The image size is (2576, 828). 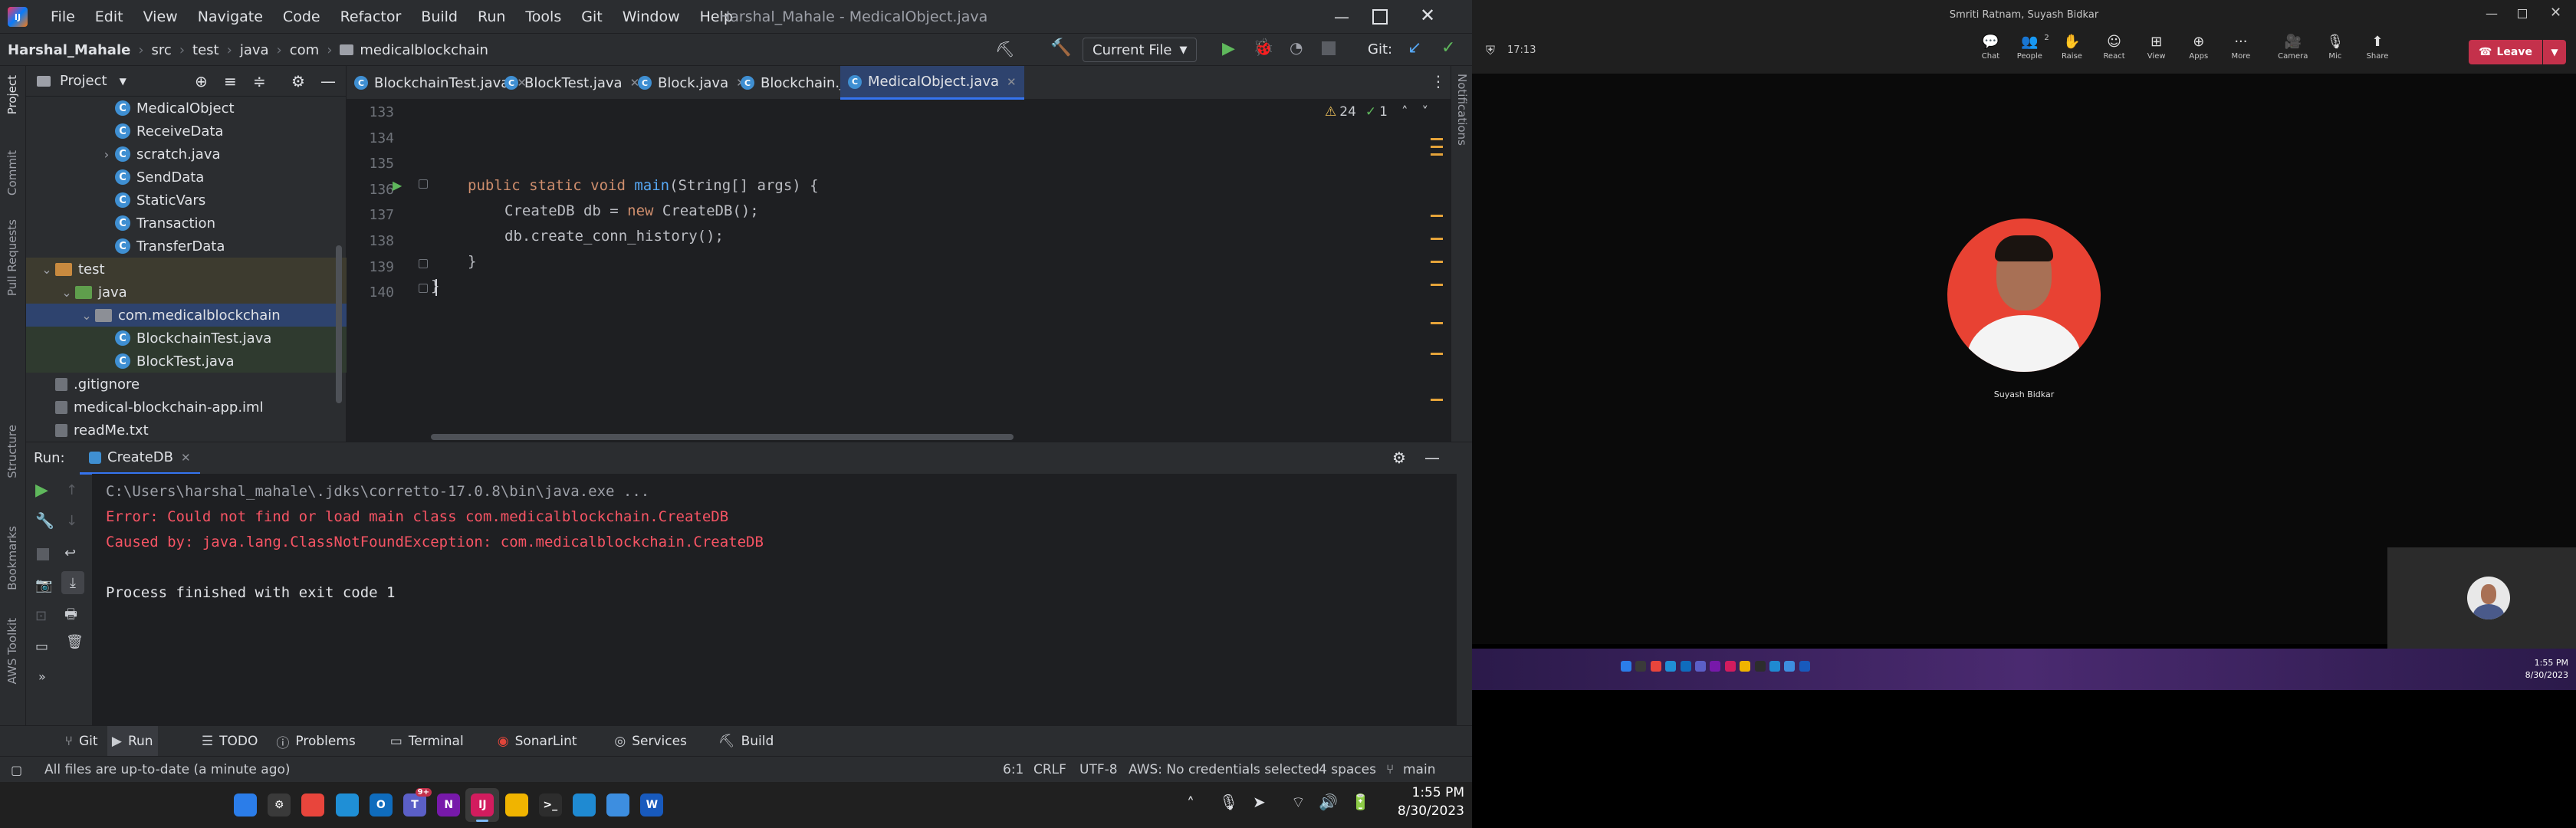 What do you see at coordinates (1462, 110) in the screenshot?
I see `notifications-tab: Notifications` at bounding box center [1462, 110].